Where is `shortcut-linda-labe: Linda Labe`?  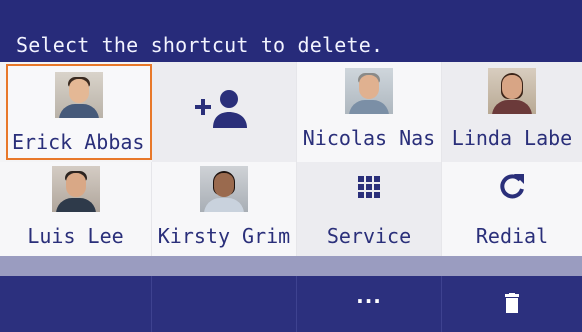
shortcut-linda-labe: Linda Labe is located at coordinates (512, 112).